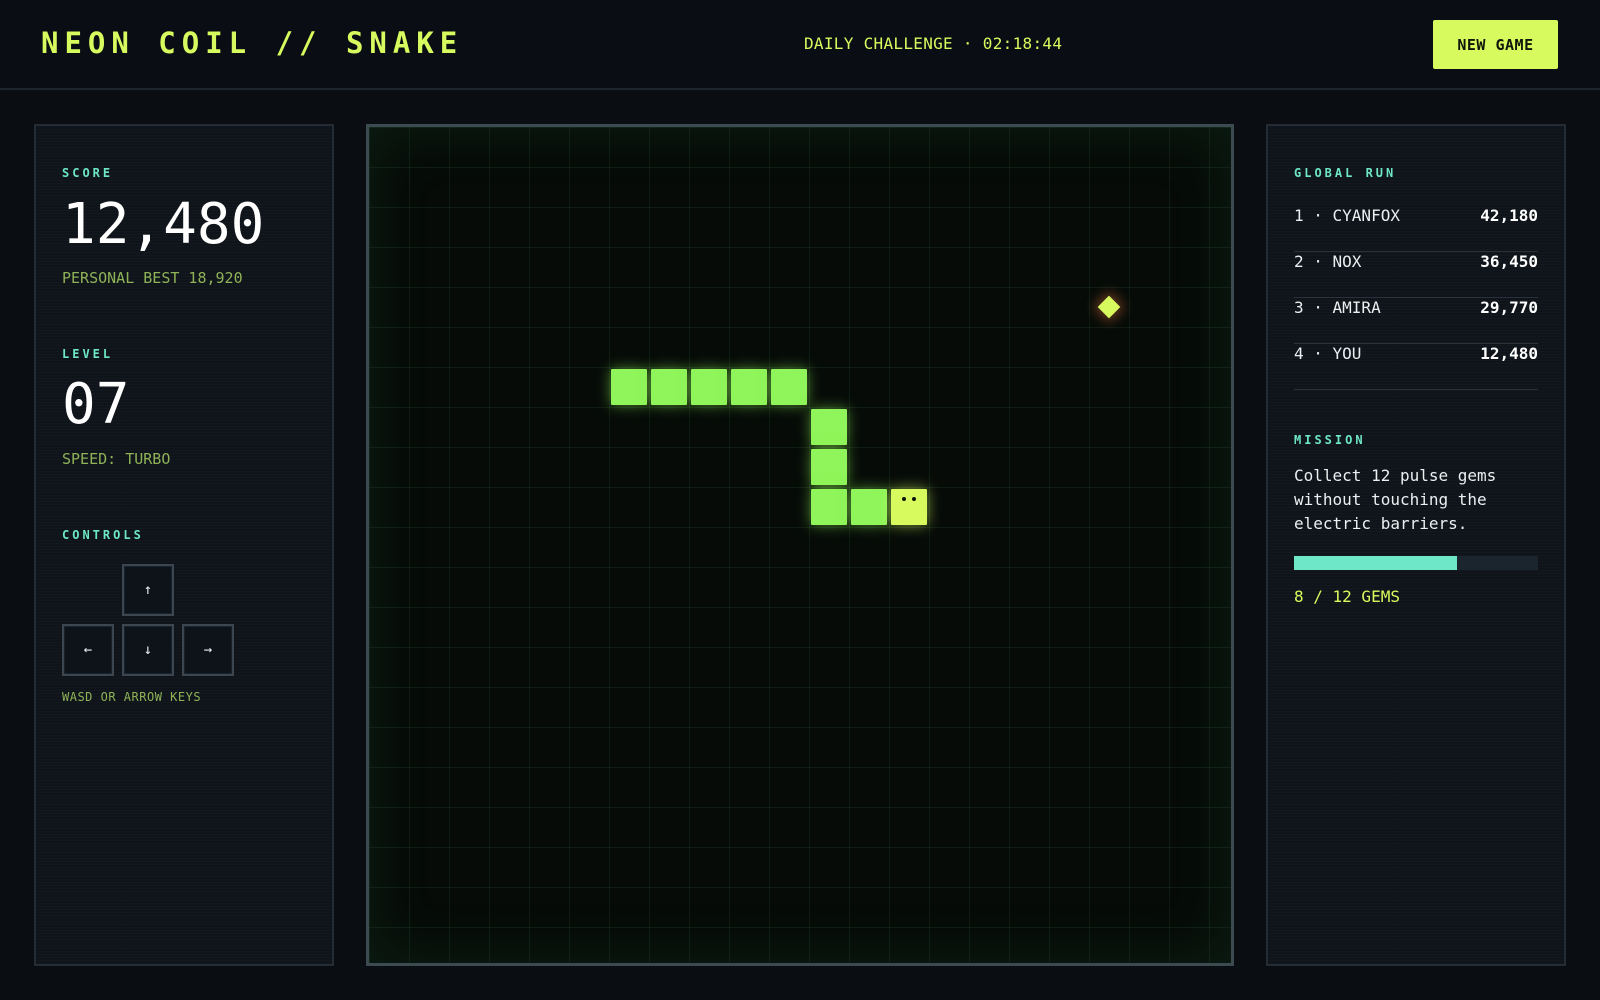  I want to click on leaderboard-row: 3 · AMIRA 29,770, so click(1416, 321).